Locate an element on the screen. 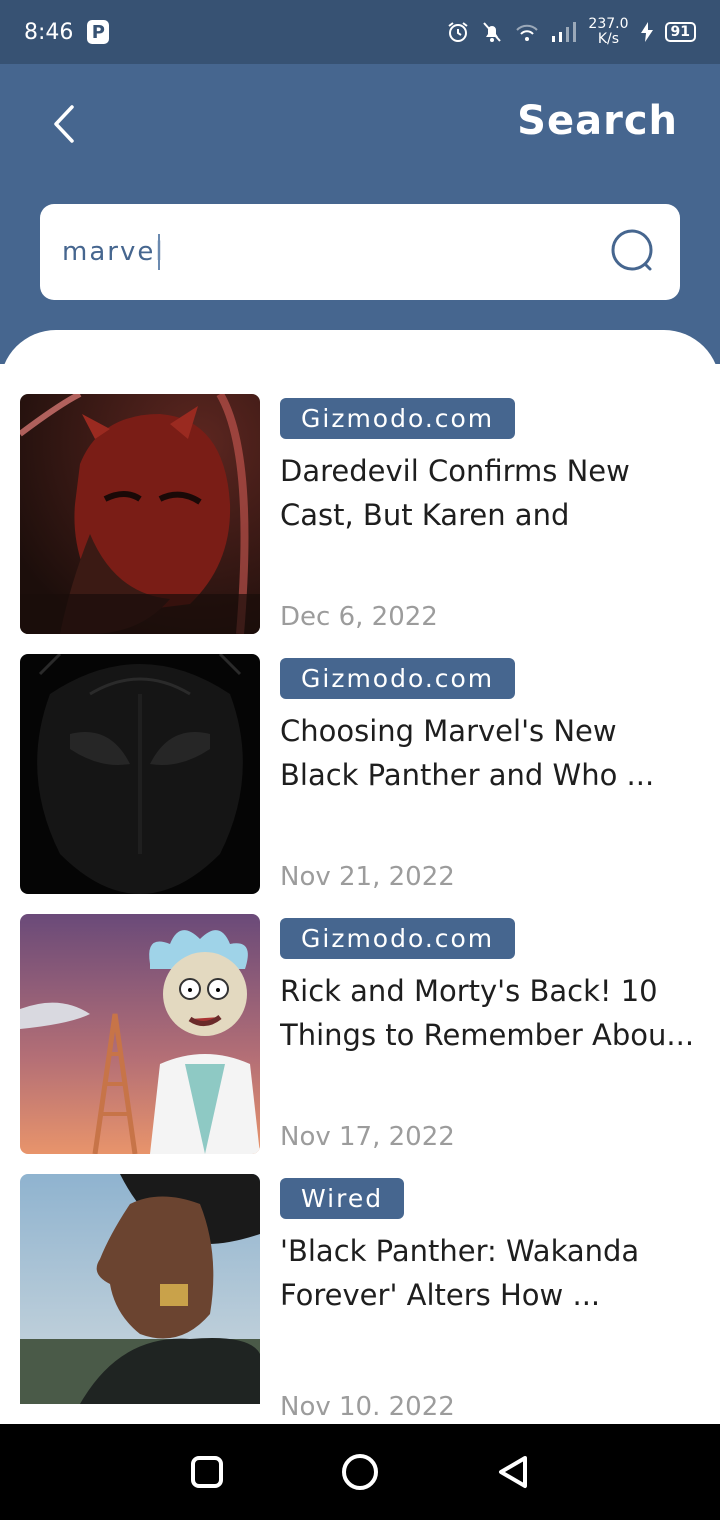 The height and width of the screenshot is (1520, 720). signal-icon is located at coordinates (564, 32).